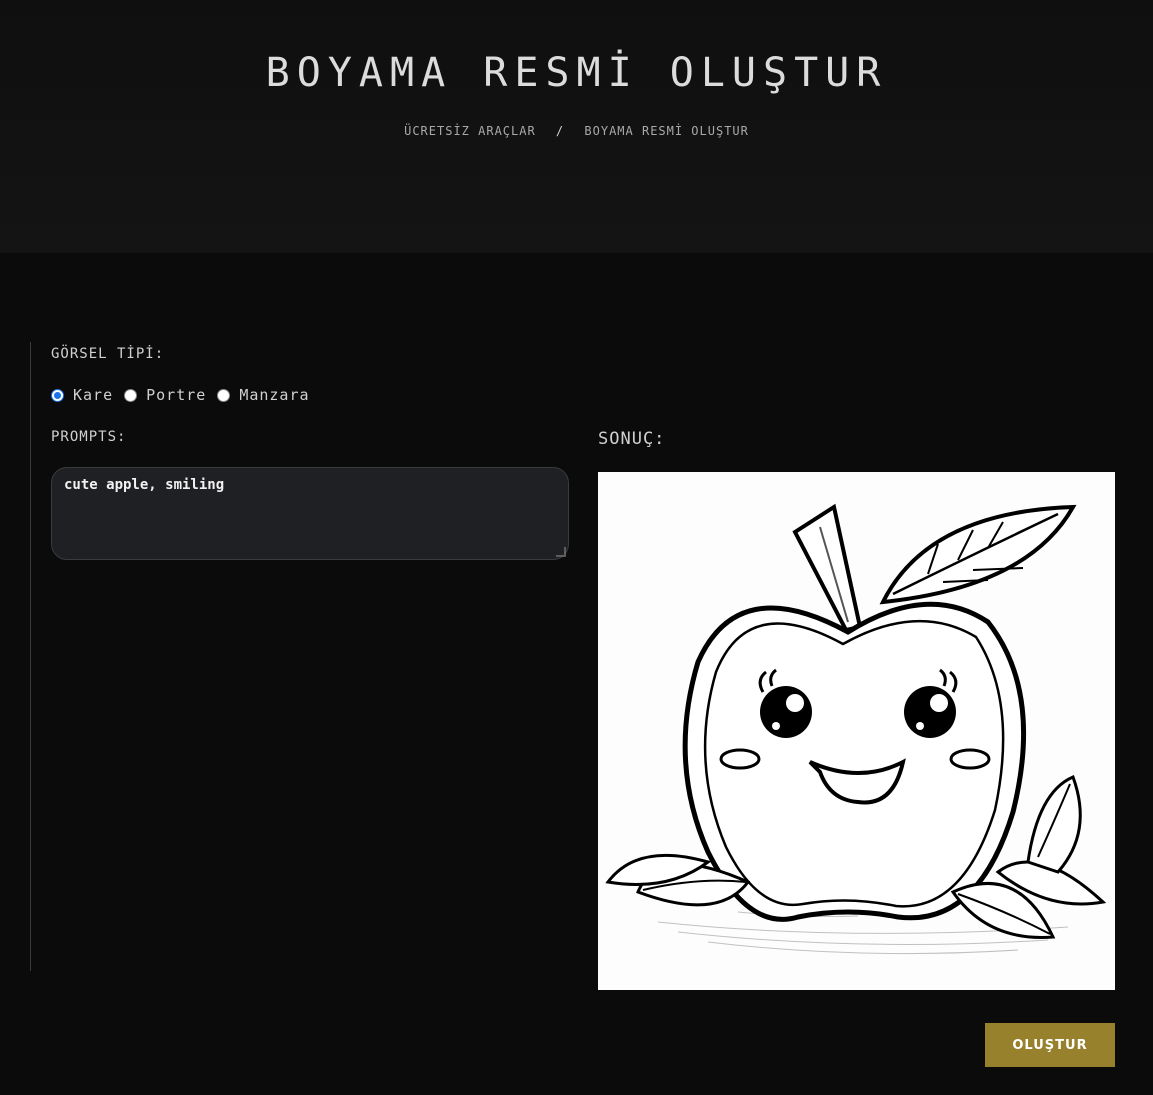 This screenshot has height=1095, width=1153. I want to click on radio-option-portrait: Portre, so click(165, 395).